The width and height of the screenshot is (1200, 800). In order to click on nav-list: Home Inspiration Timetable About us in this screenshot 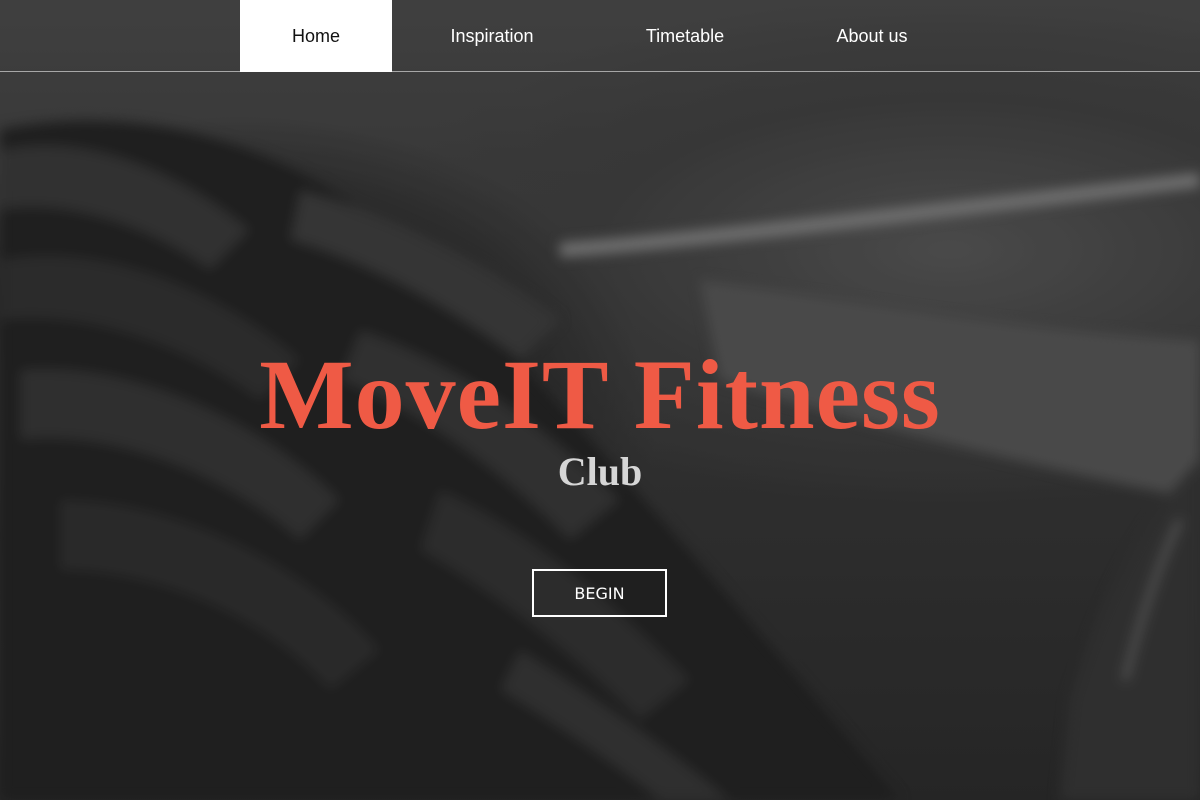, I will do `click(603, 36)`.